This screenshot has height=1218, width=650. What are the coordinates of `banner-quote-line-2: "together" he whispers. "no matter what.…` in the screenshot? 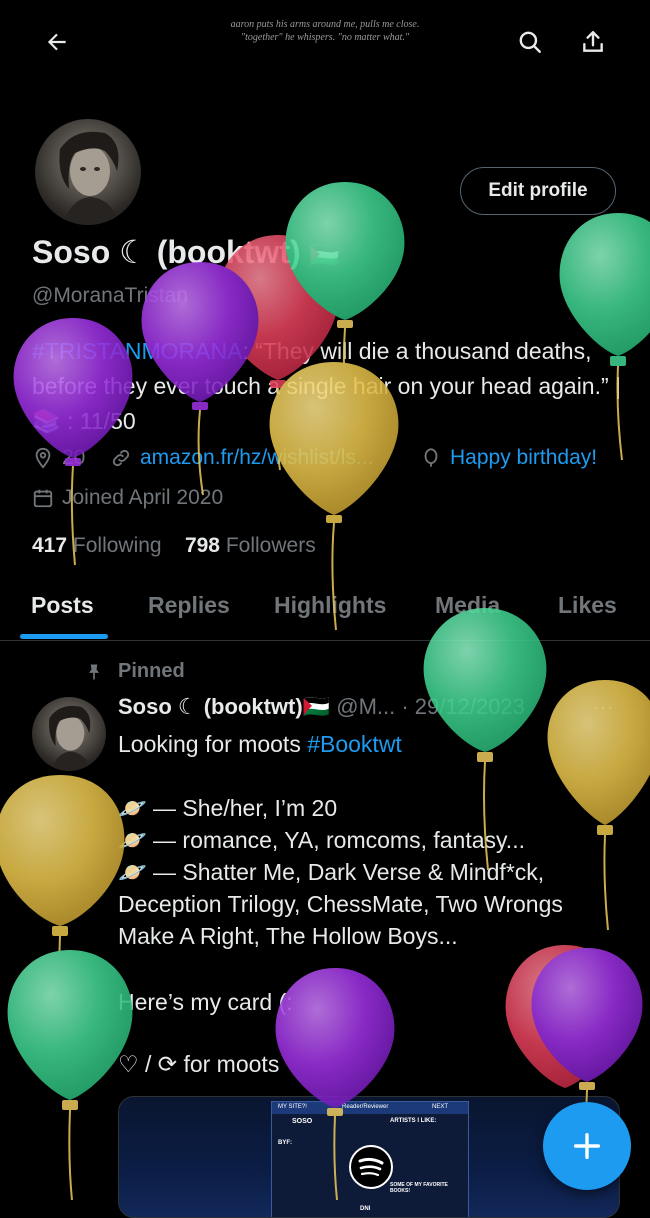 It's located at (325, 37).